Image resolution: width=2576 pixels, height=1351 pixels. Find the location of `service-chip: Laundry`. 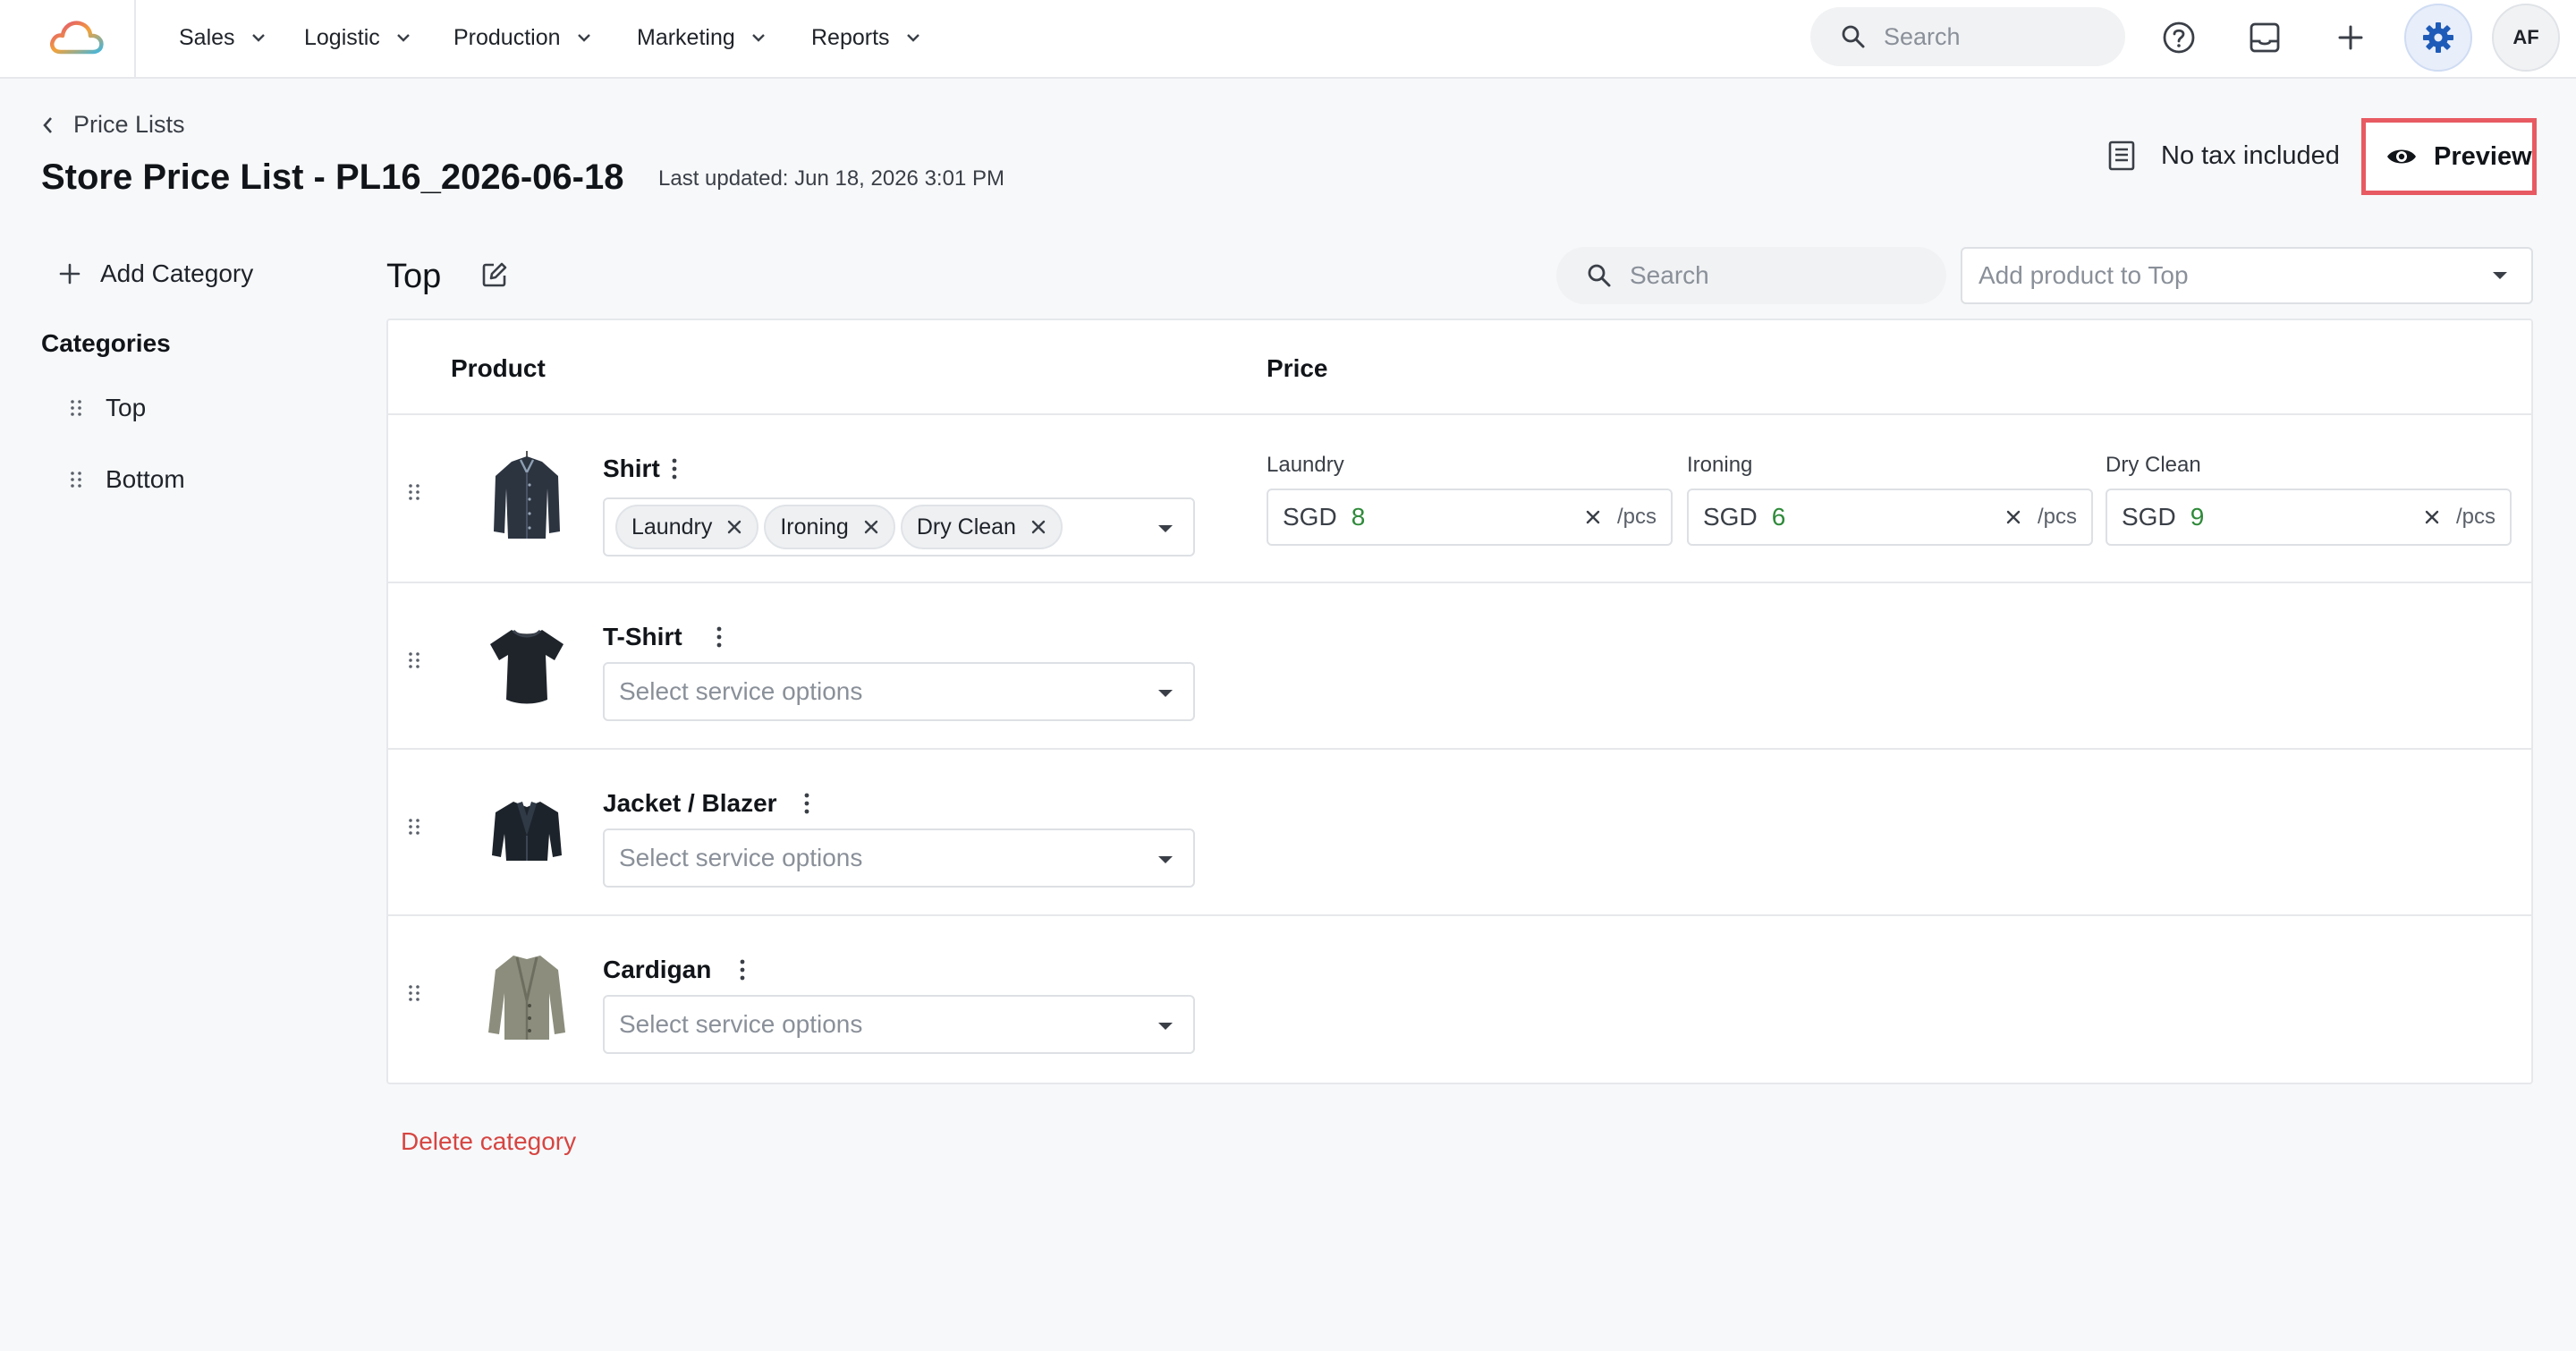

service-chip: Laundry is located at coordinates (687, 527).